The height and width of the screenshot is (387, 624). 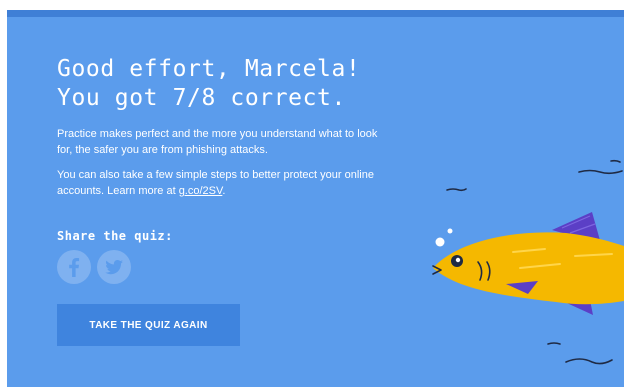 I want to click on fish-body, so click(x=528, y=268).